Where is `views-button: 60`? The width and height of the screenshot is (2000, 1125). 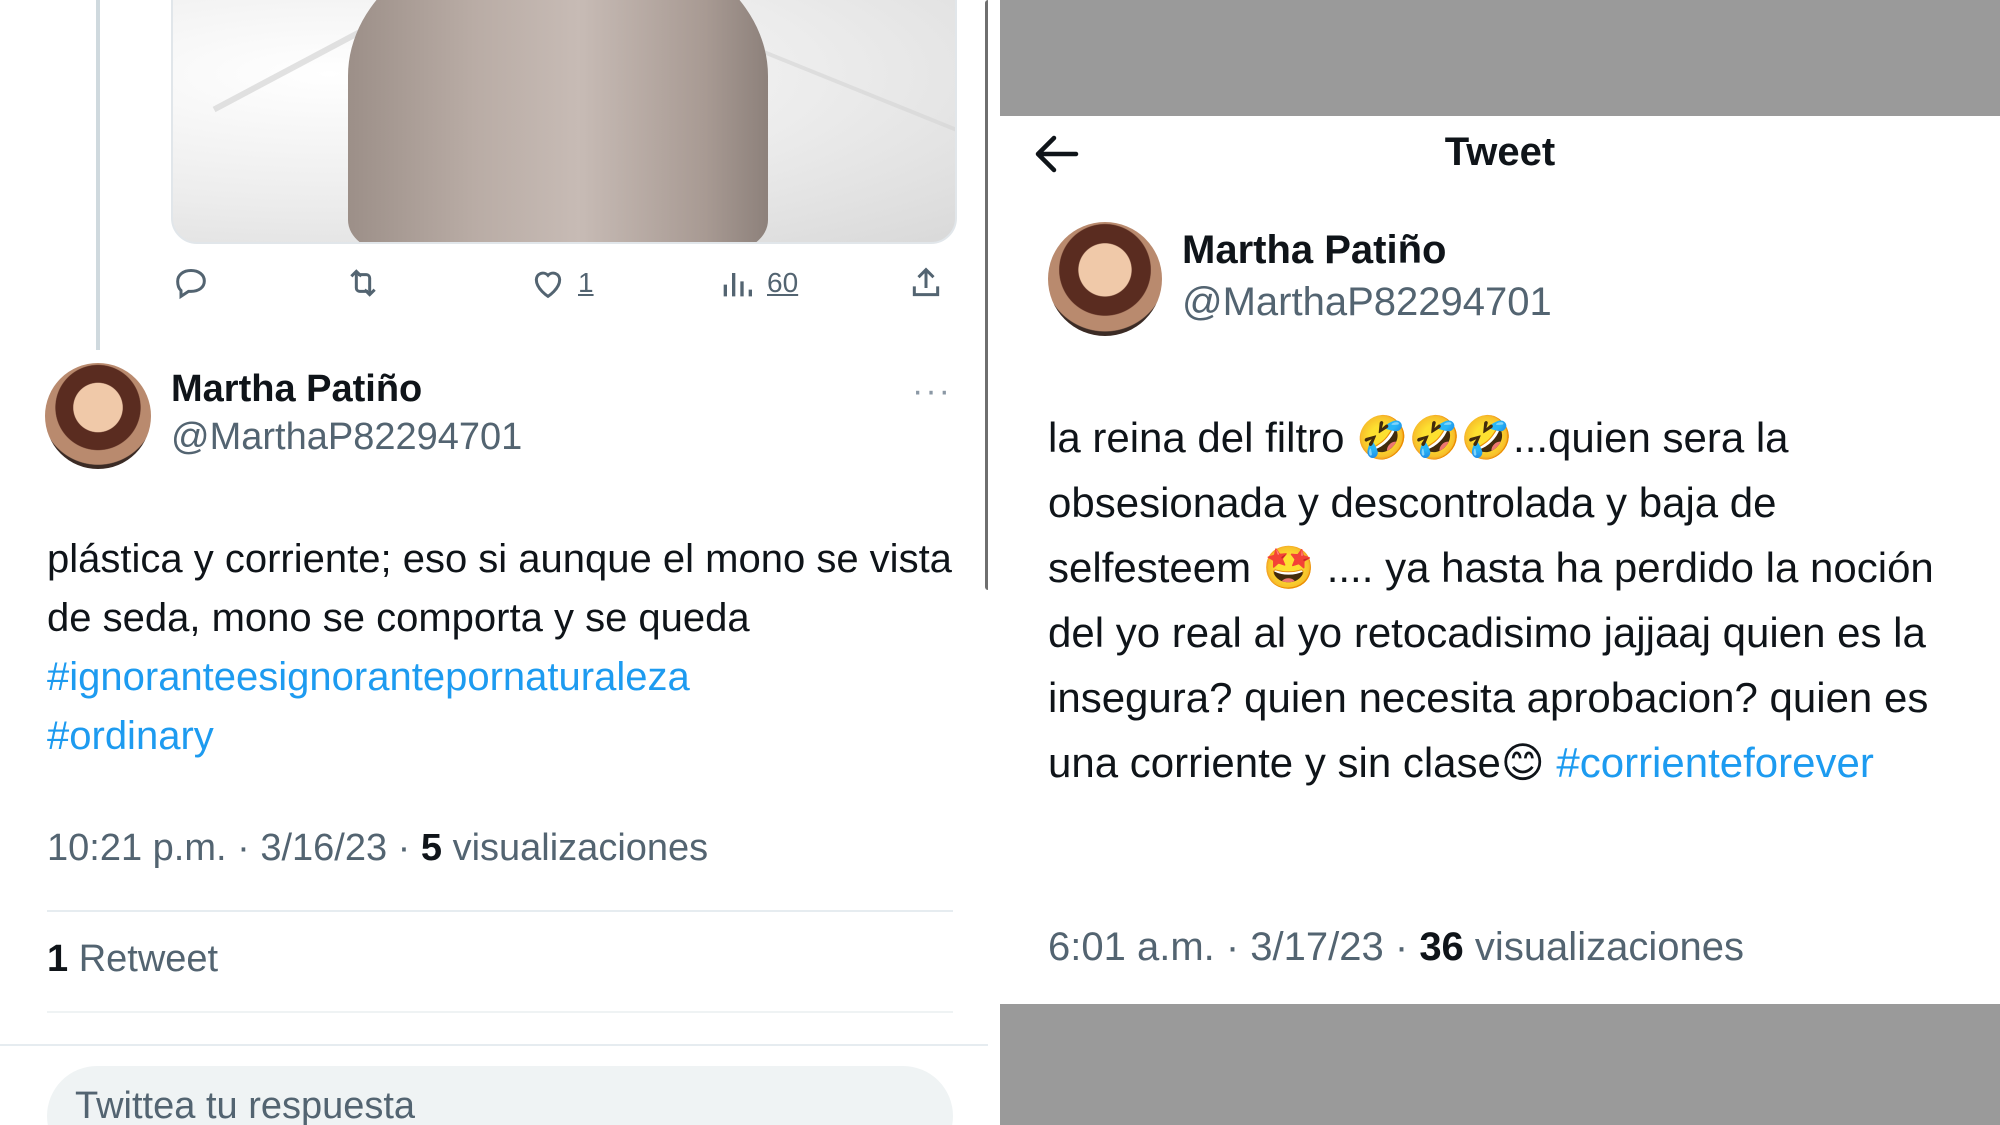
views-button: 60 is located at coordinates (757, 283).